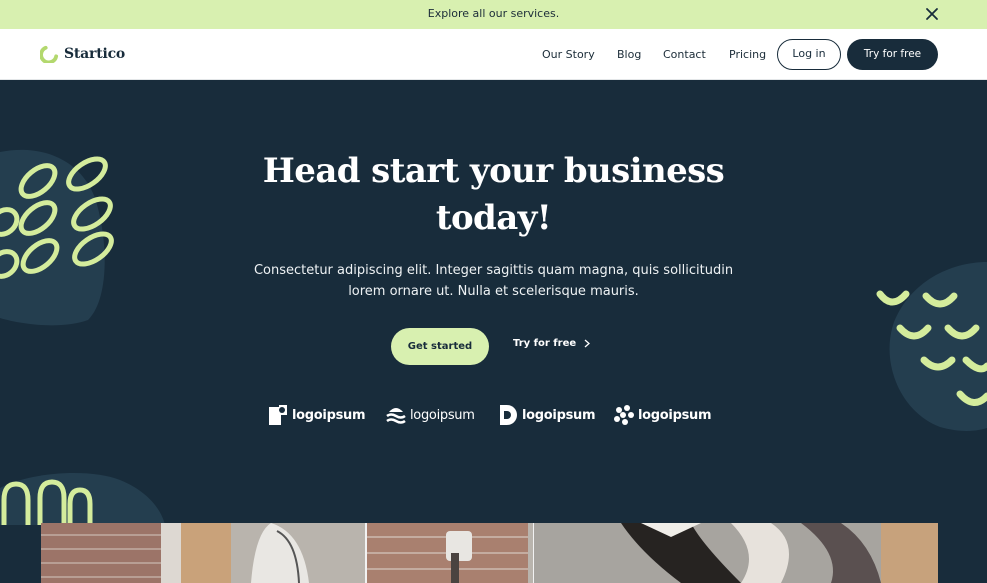  I want to click on try-for-free-link: Try for free, so click(552, 343).